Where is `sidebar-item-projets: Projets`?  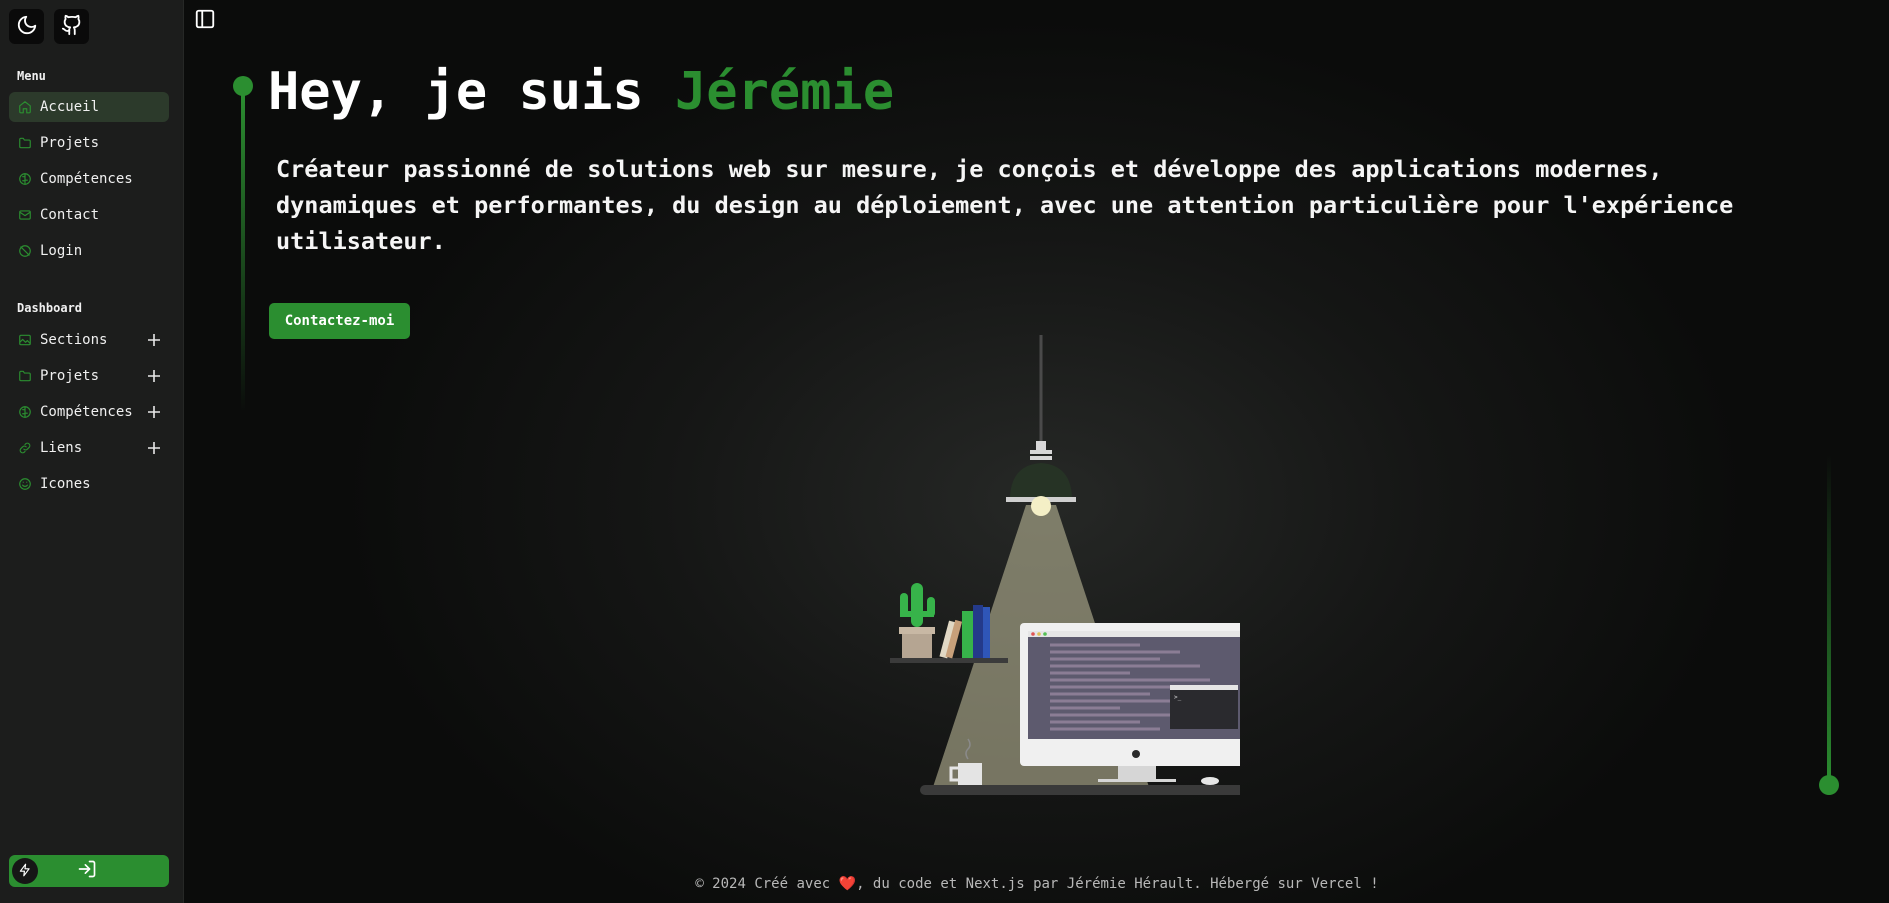
sidebar-item-projets: Projets is located at coordinates (89, 143).